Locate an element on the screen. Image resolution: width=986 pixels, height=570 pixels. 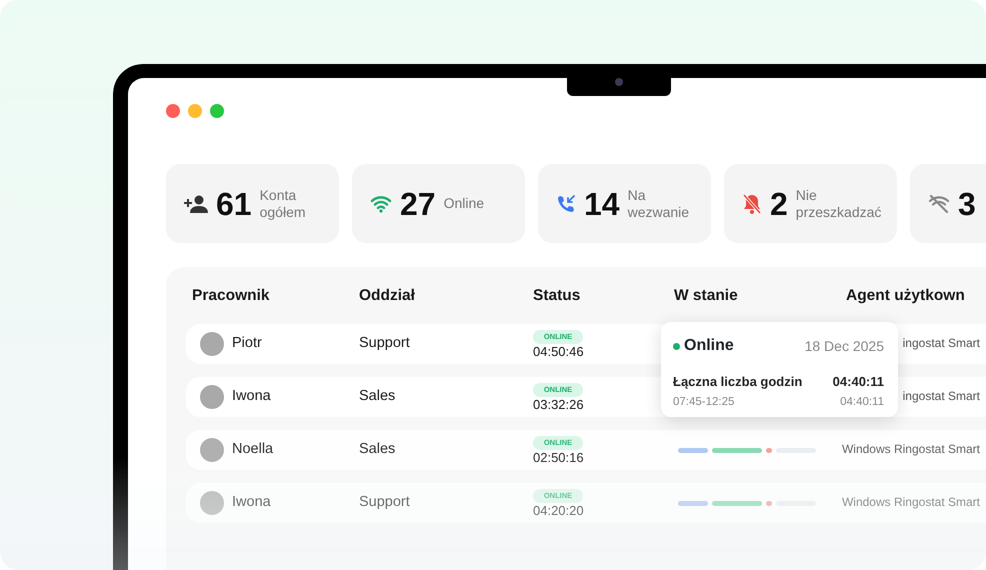
time-range: 07:45-12:25 is located at coordinates (703, 402).